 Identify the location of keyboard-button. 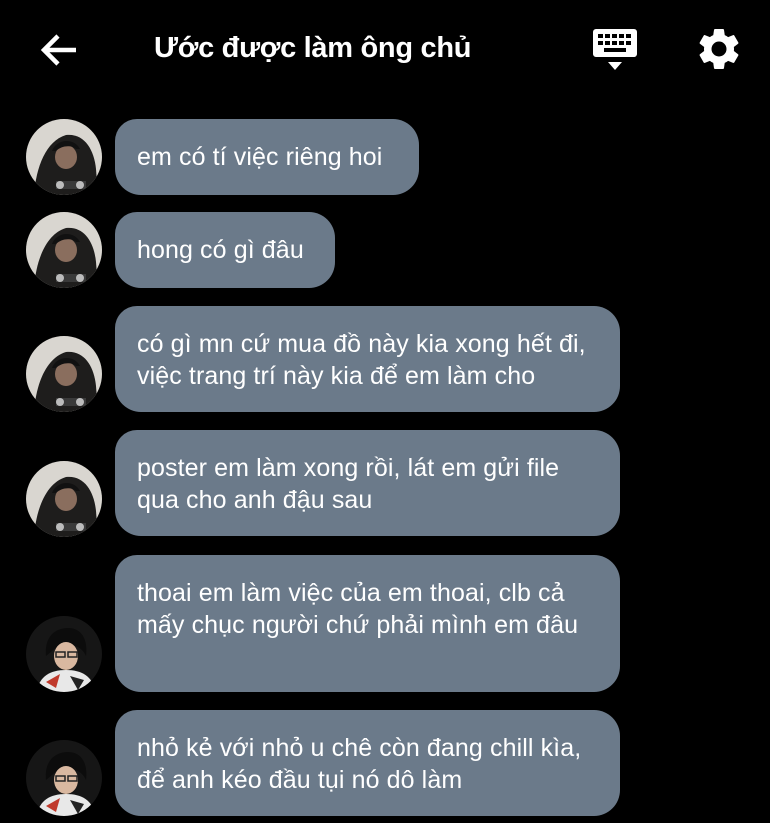
(616, 51).